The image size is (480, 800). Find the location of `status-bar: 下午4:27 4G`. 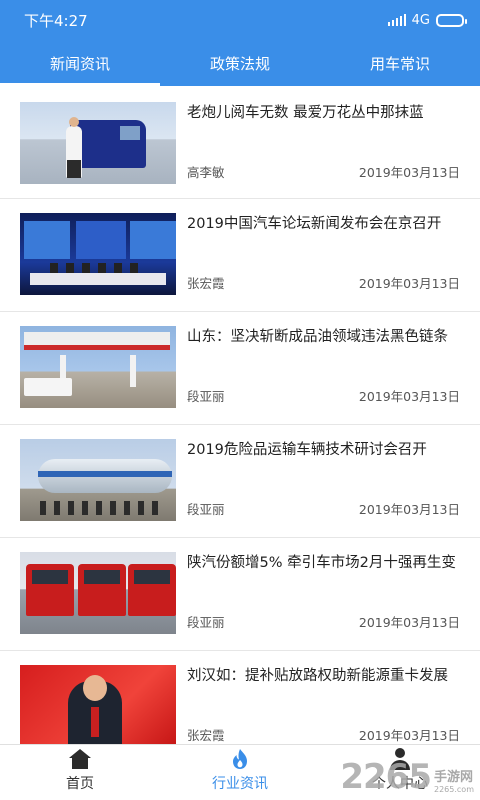

status-bar: 下午4:27 4G is located at coordinates (240, 20).